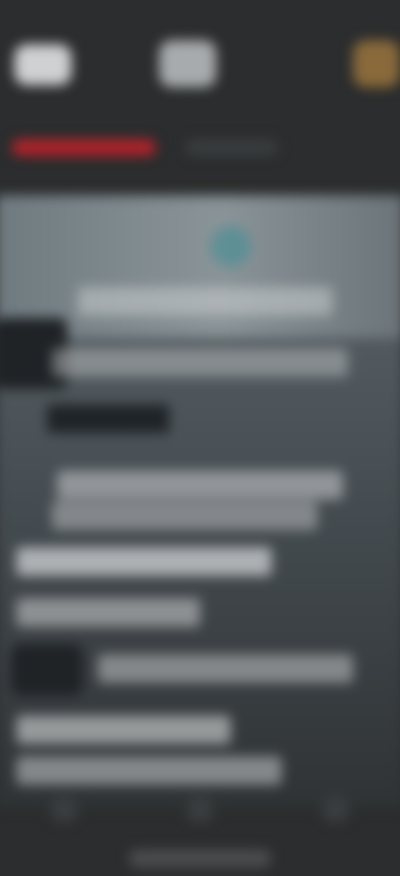 The image size is (400, 876). I want to click on home-indicator, so click(200, 858).